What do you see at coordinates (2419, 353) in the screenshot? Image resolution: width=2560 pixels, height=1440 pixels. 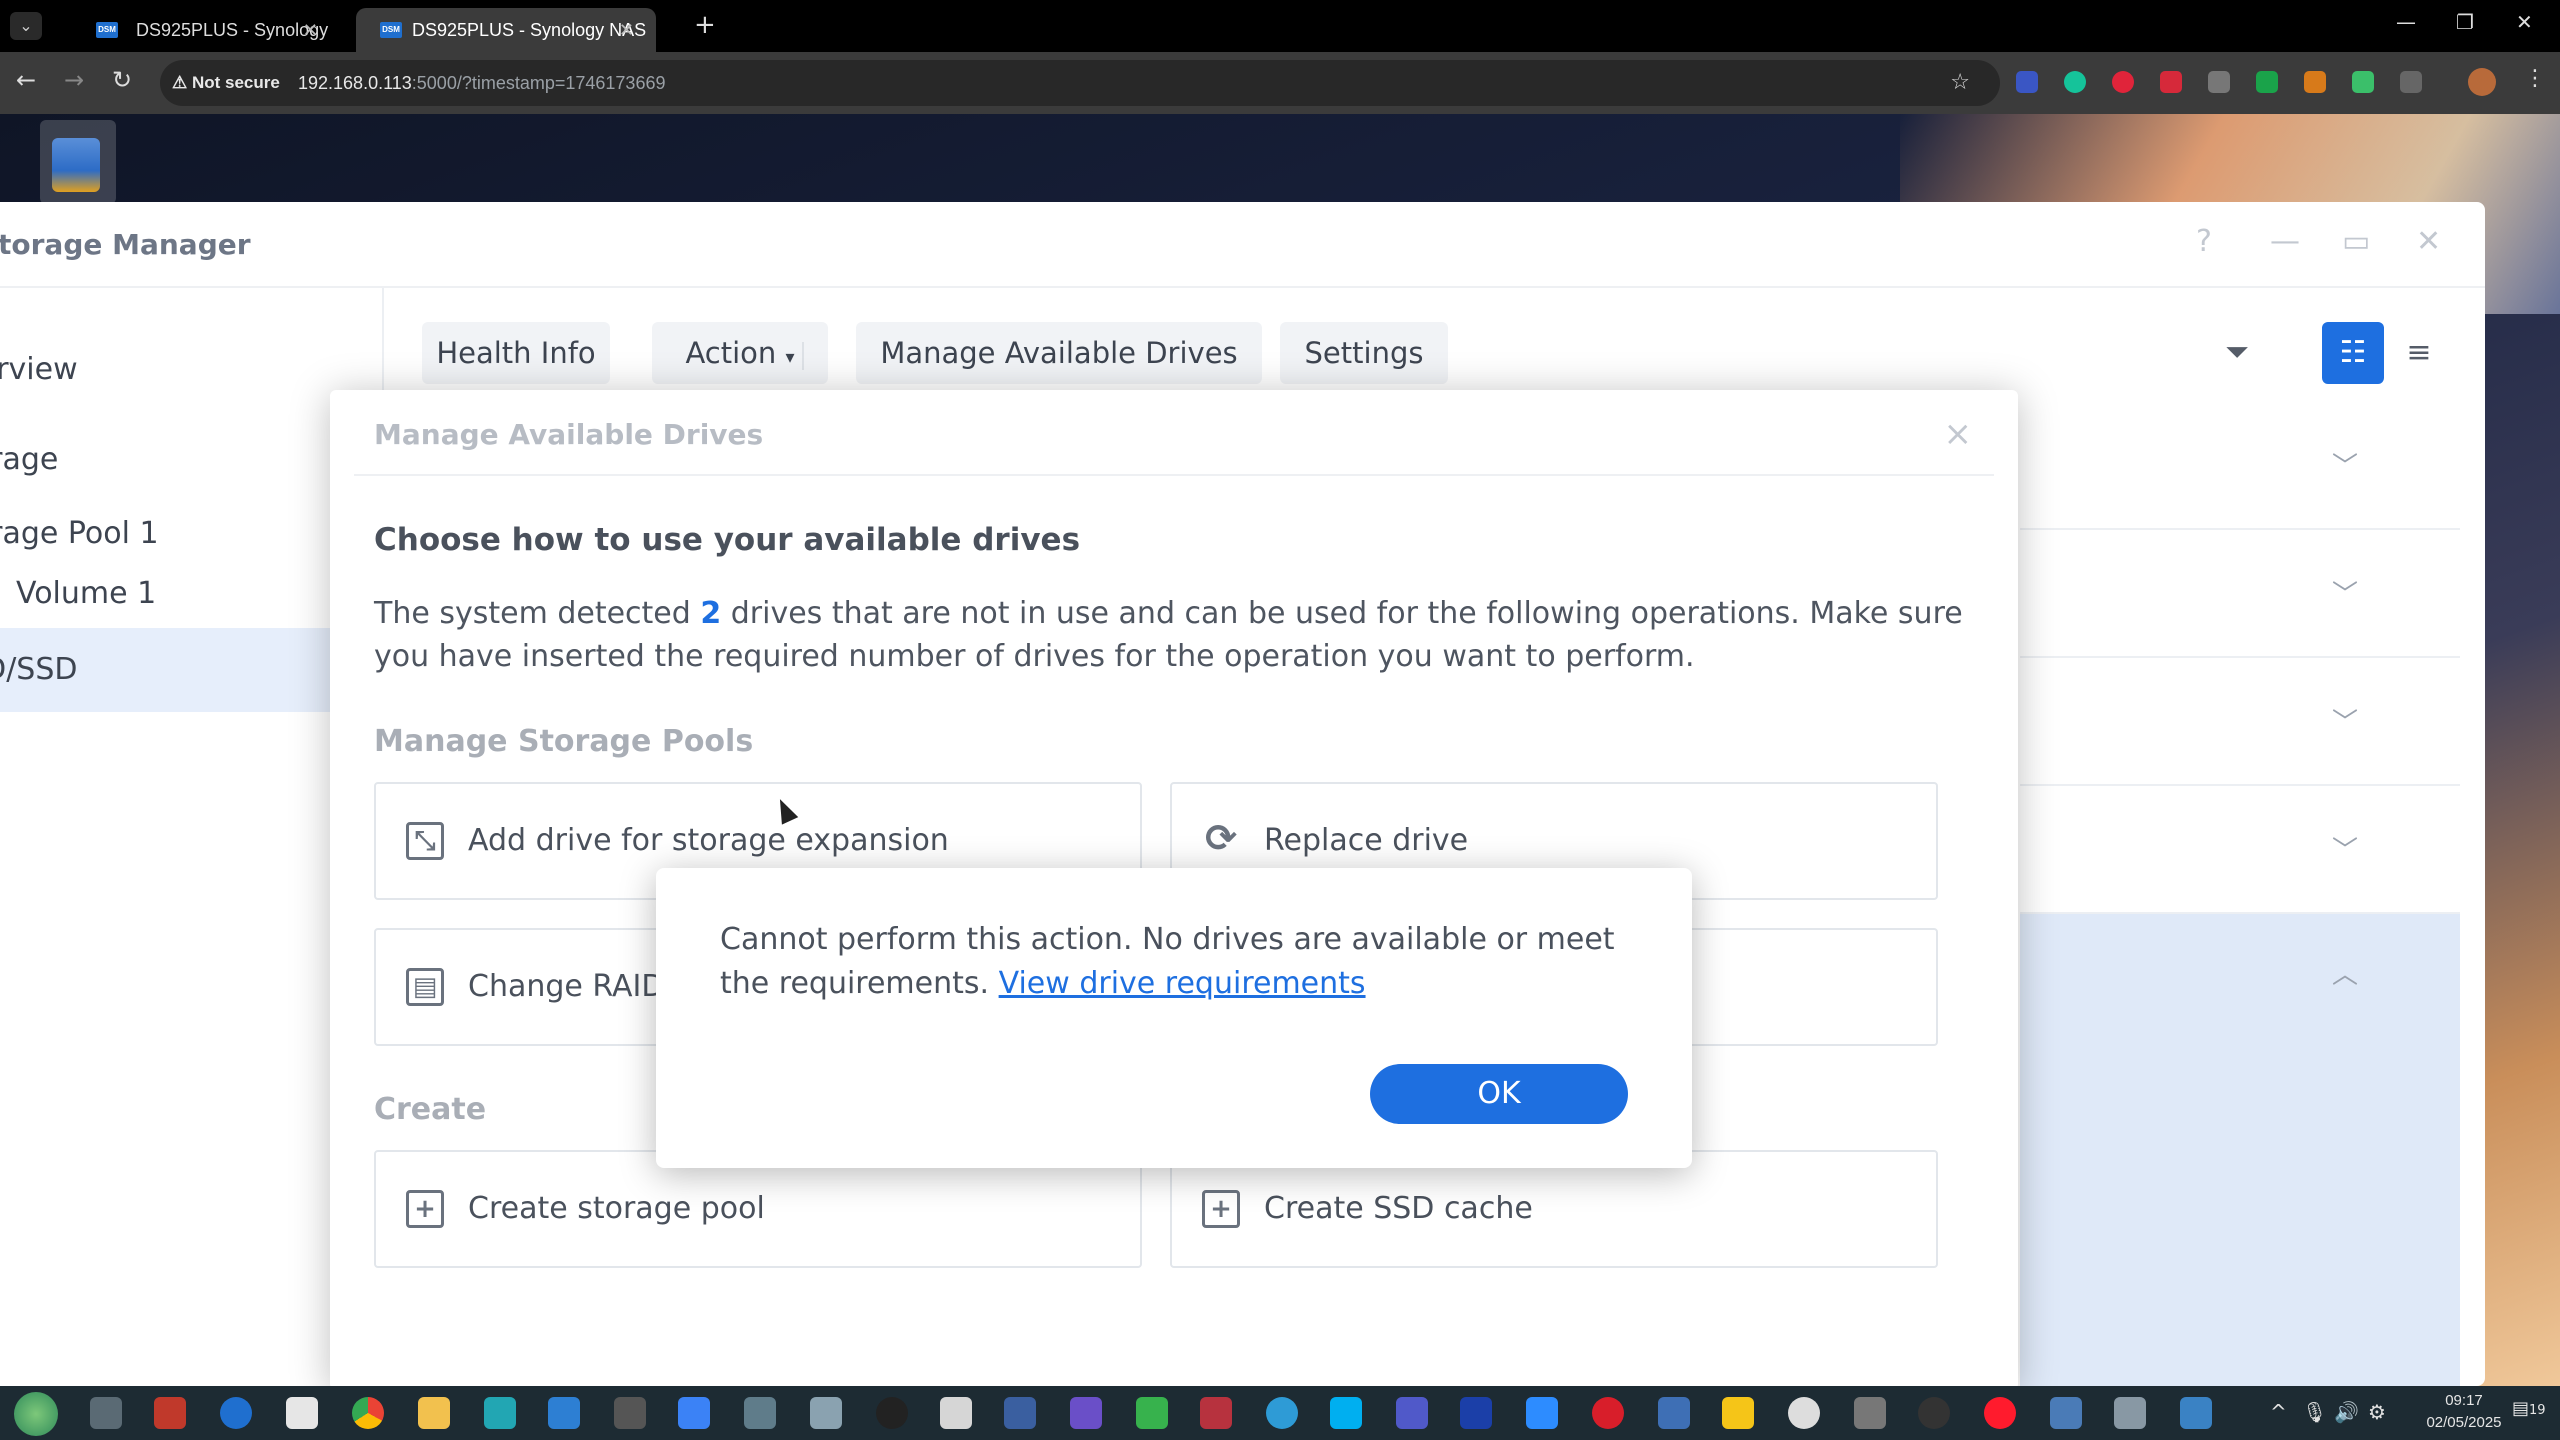 I see `compact-view-icon: ≡` at bounding box center [2419, 353].